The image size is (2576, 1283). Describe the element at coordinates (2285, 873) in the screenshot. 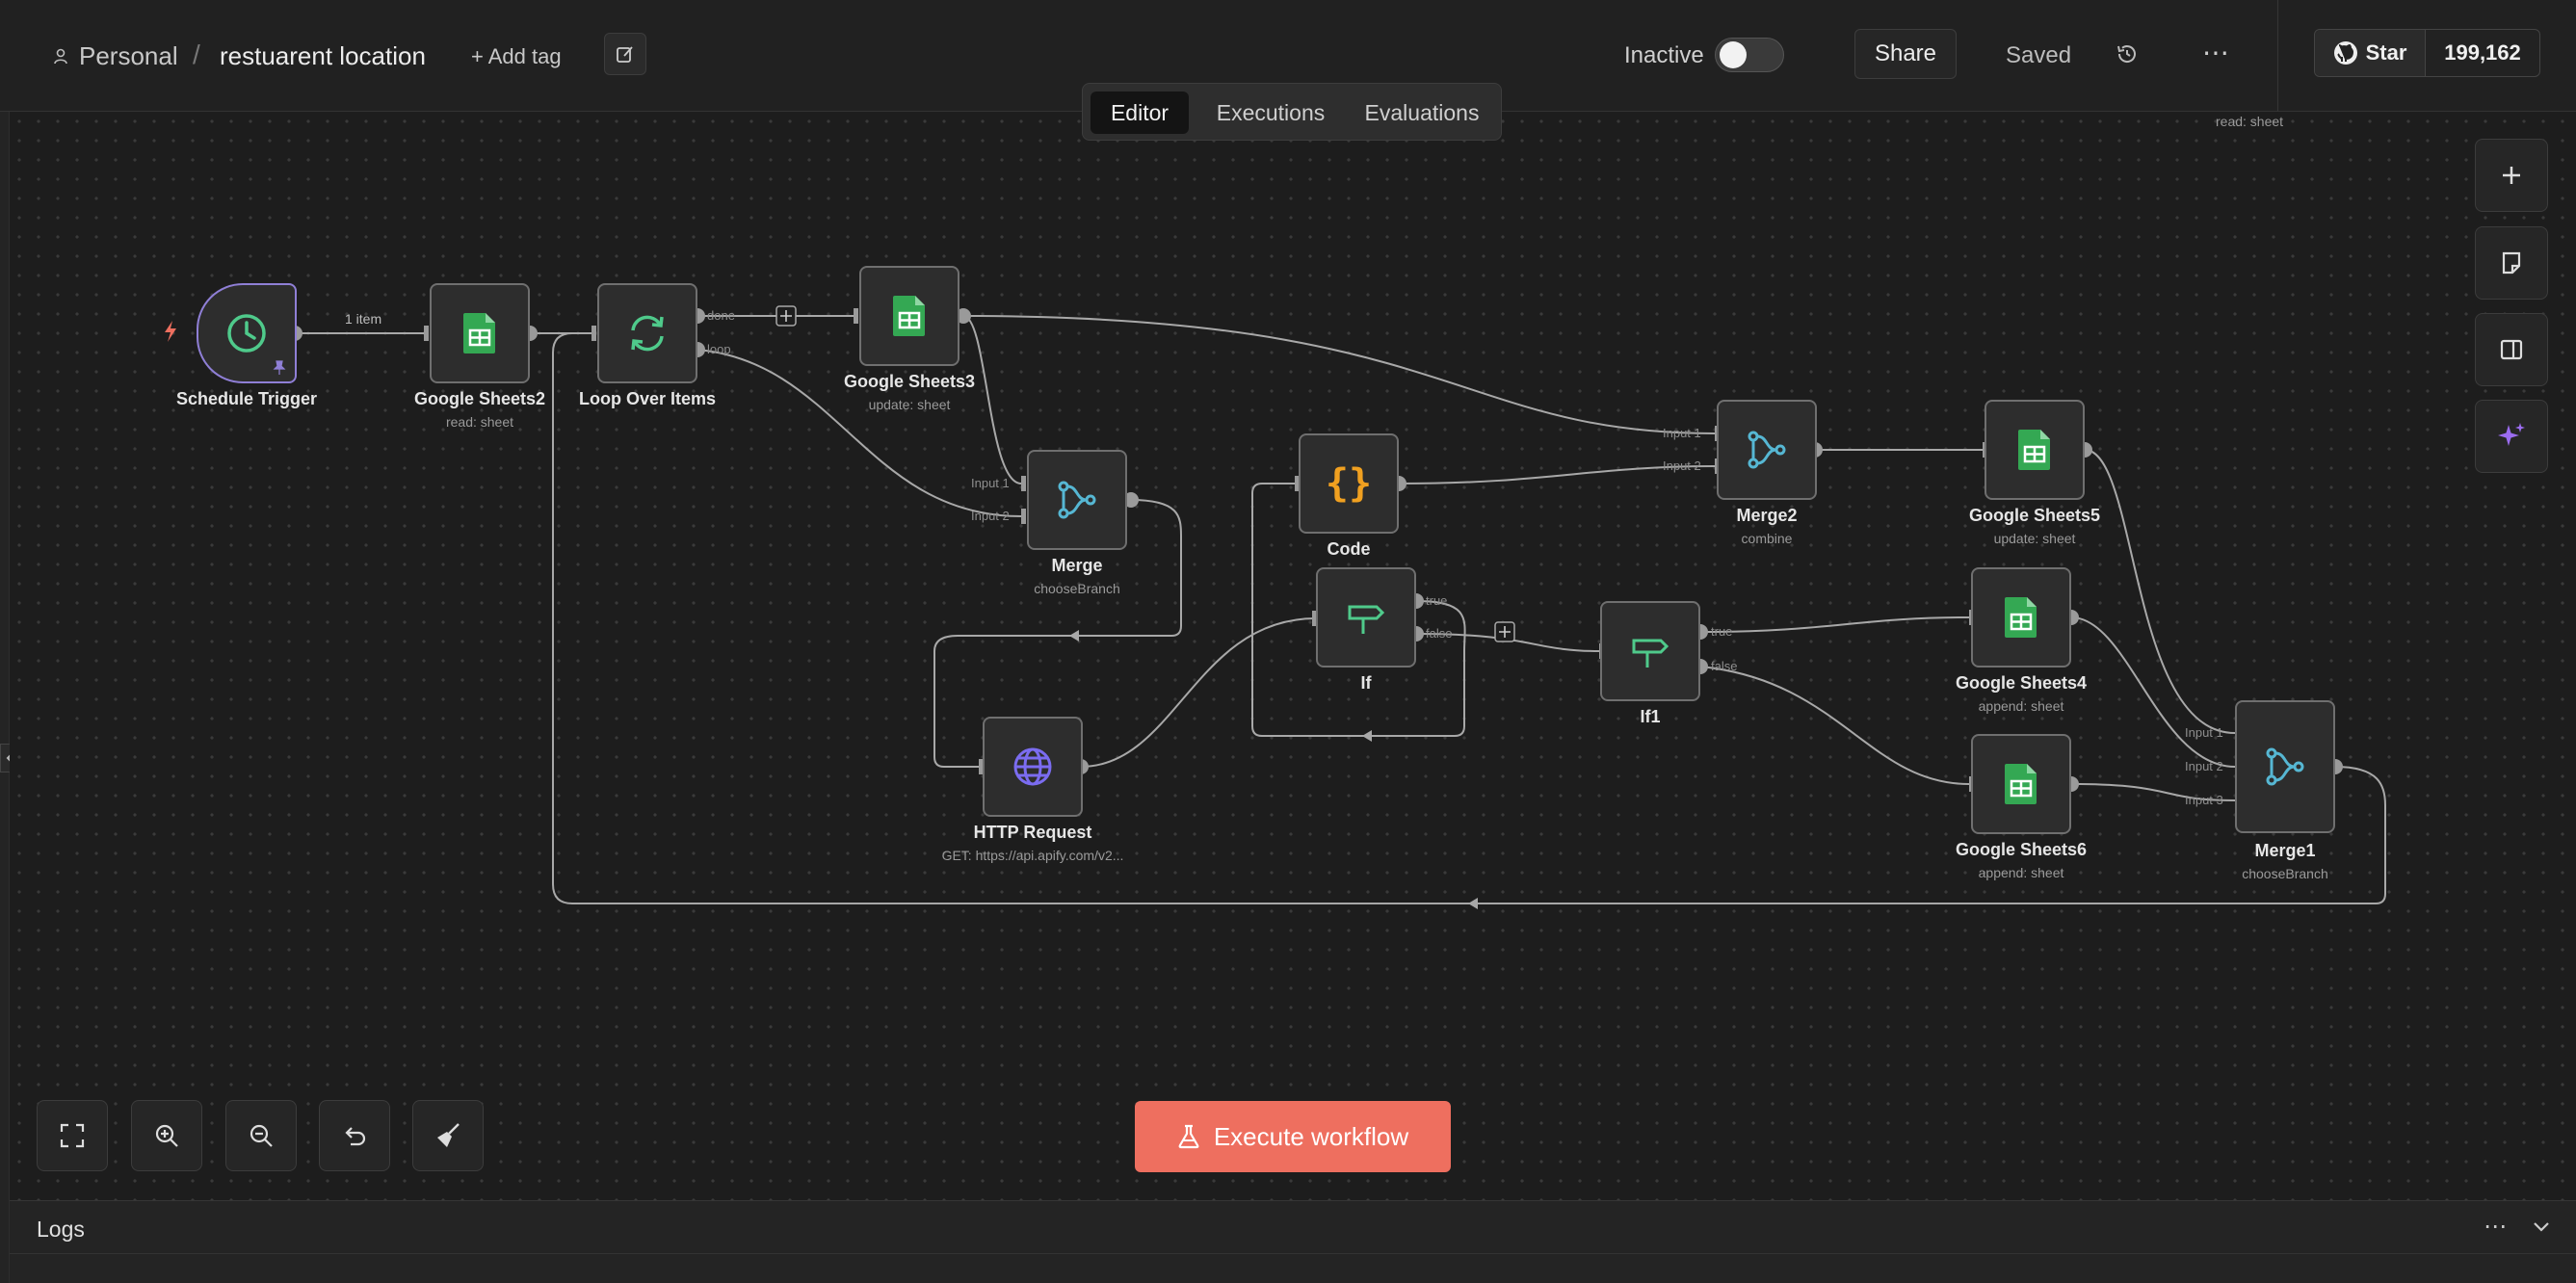

I see `node-merge1-subtitle: chooseBranch` at that location.